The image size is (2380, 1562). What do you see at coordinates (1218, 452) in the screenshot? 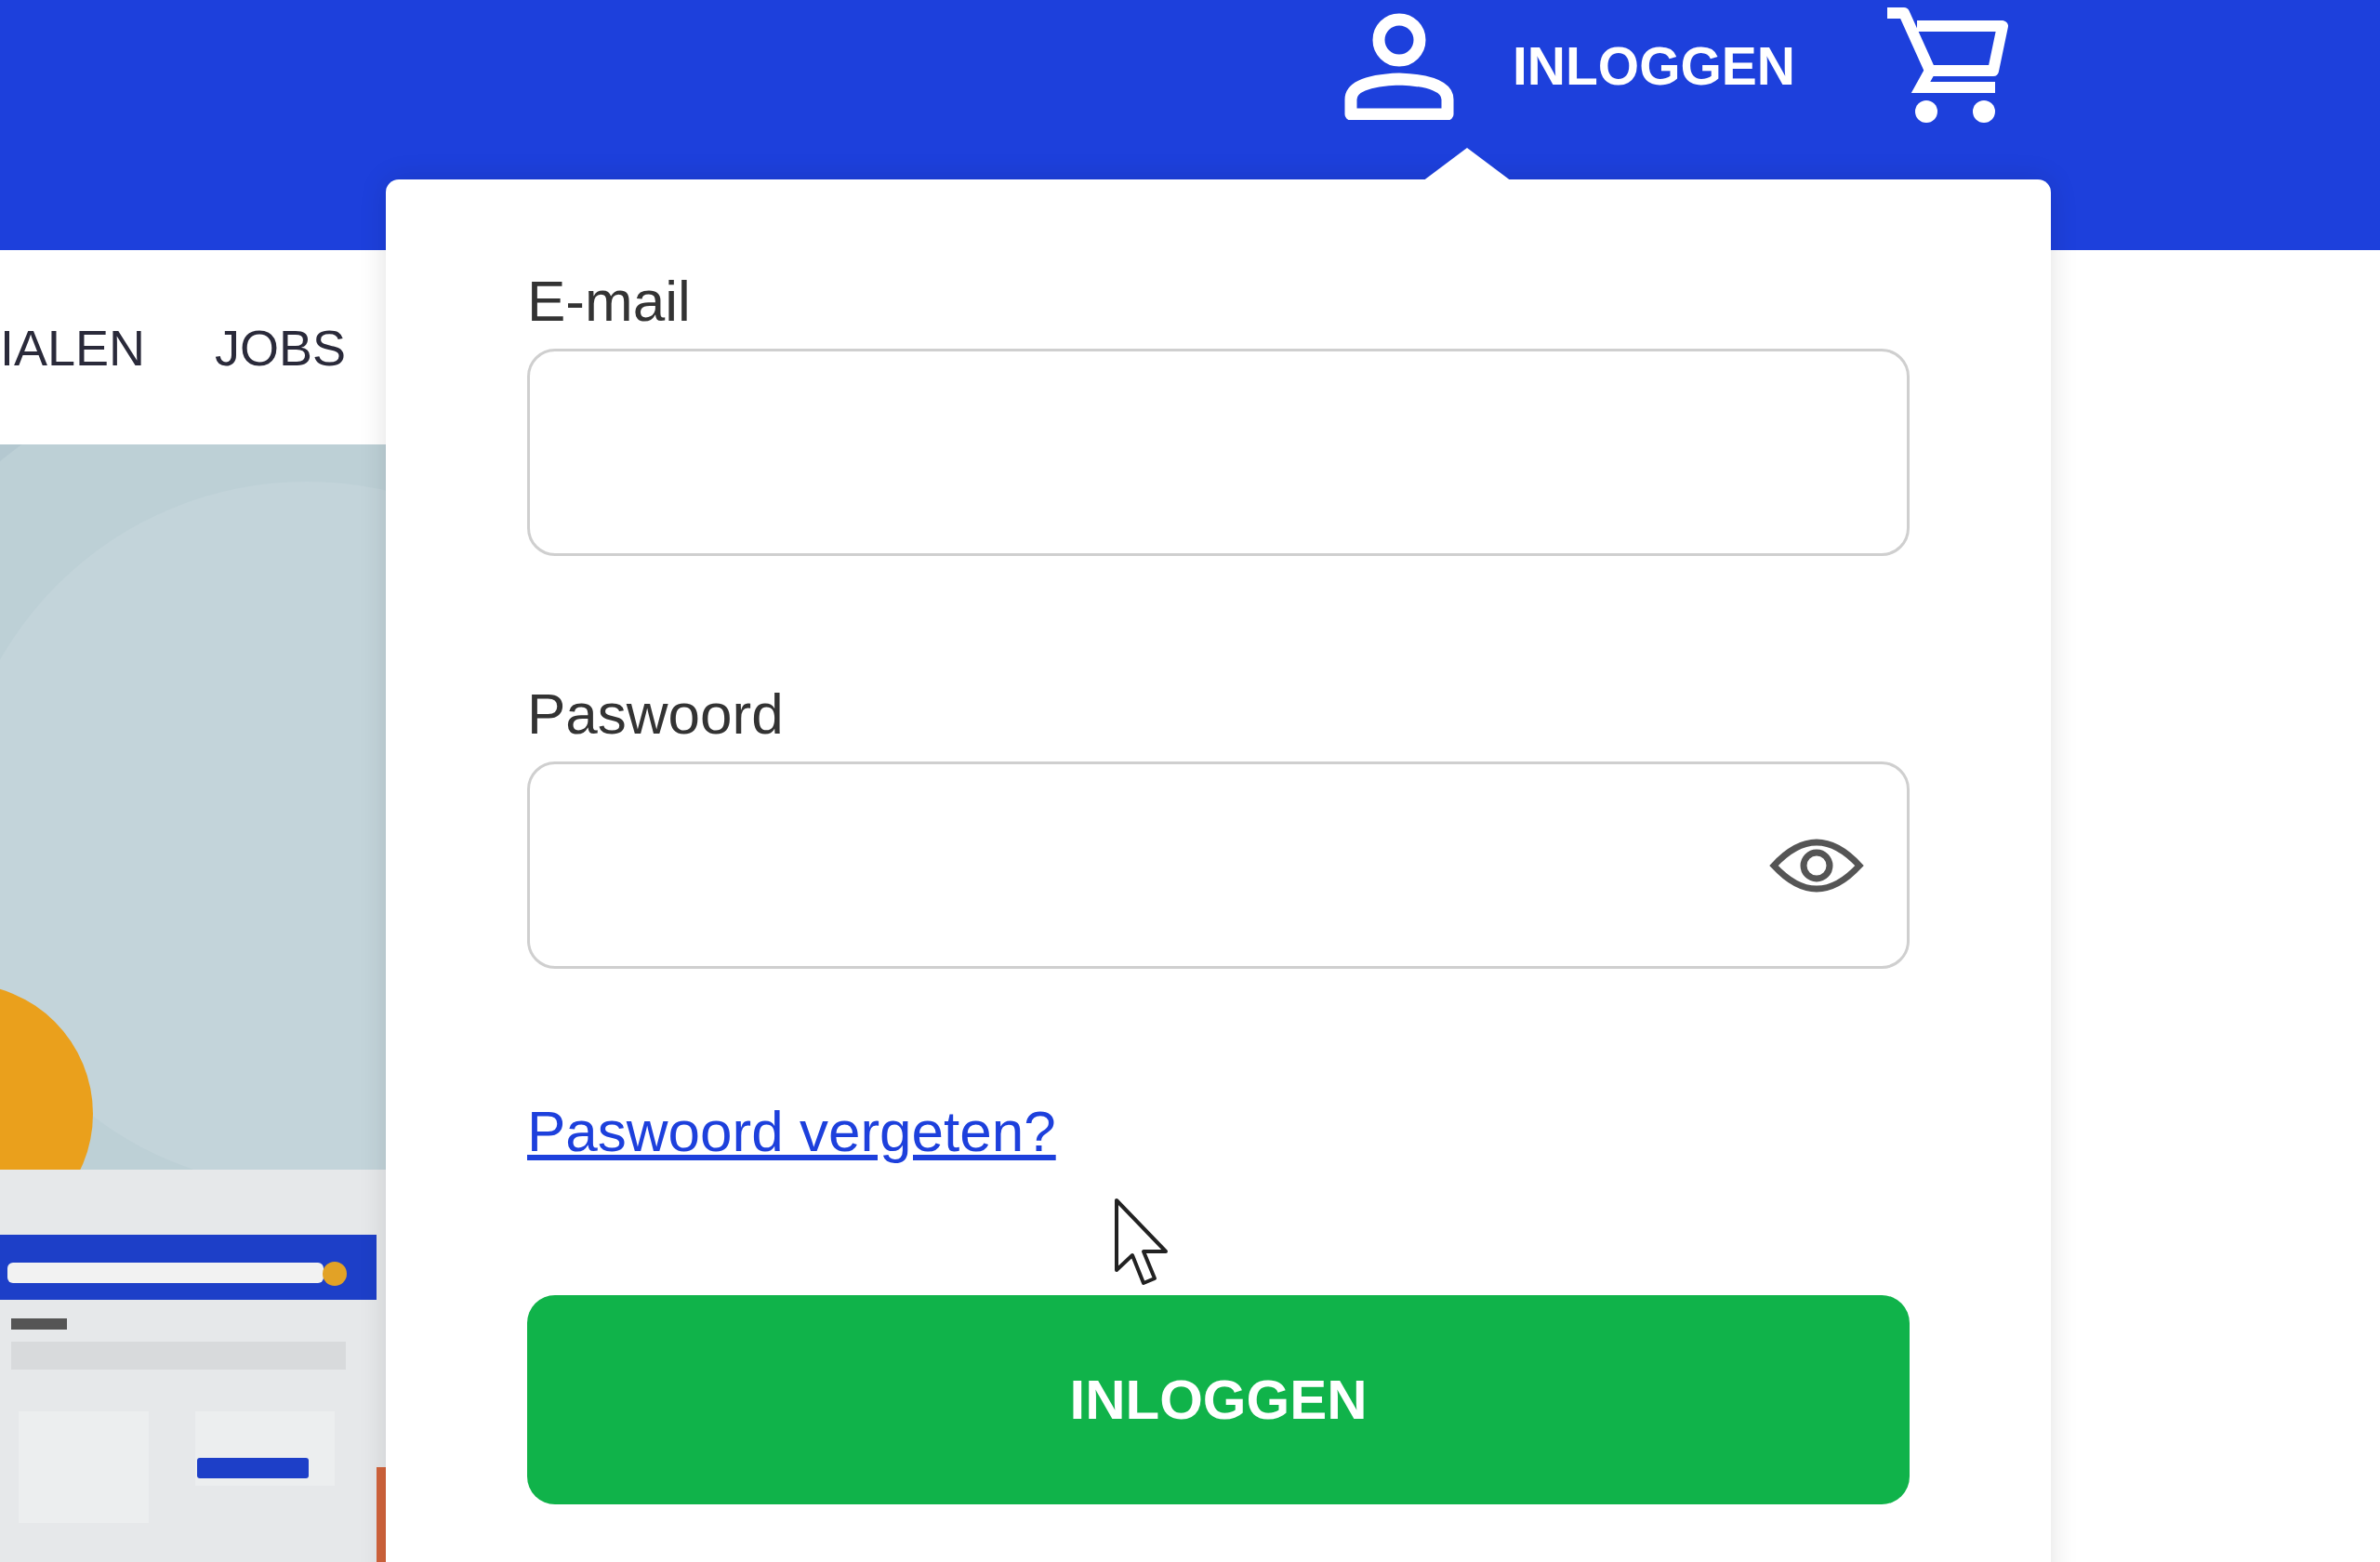
I see `email-field` at bounding box center [1218, 452].